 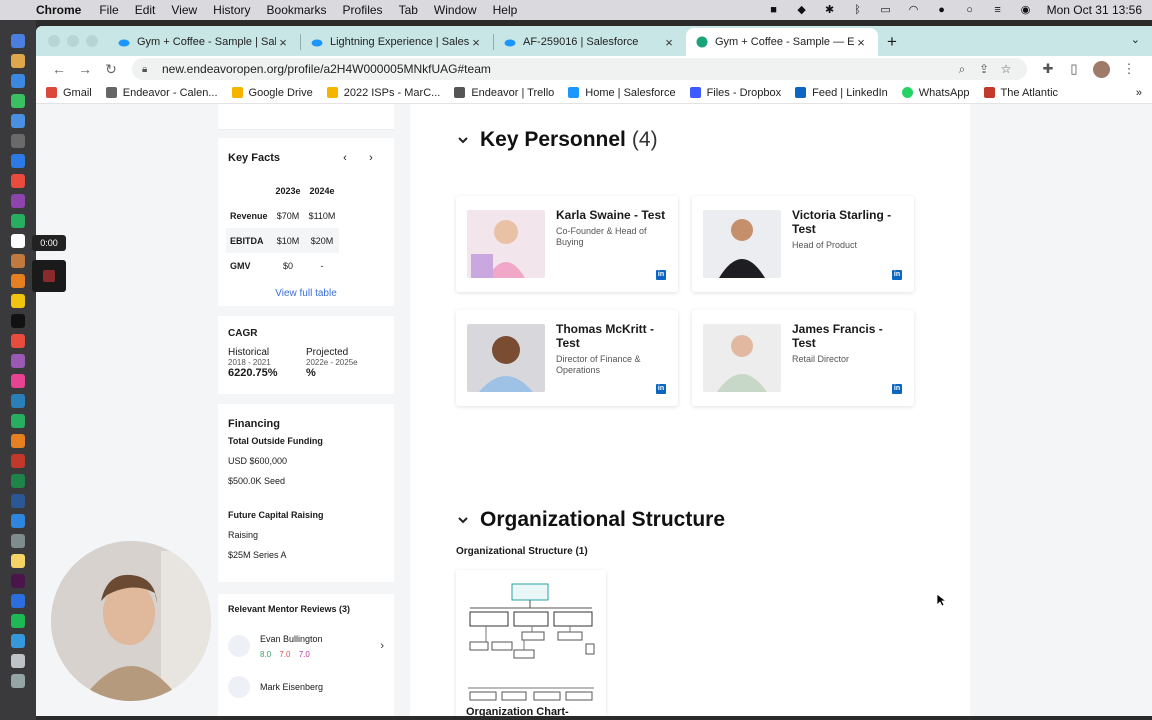 I want to click on podcasts-icon, so click(x=18, y=361).